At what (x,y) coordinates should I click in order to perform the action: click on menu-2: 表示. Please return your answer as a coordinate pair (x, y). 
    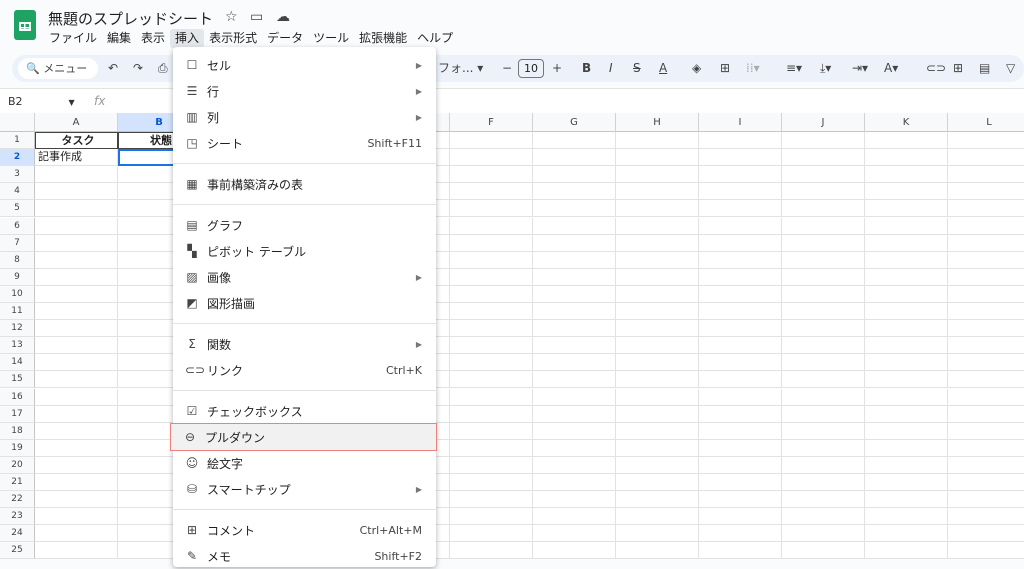
    Looking at the image, I should click on (153, 38).